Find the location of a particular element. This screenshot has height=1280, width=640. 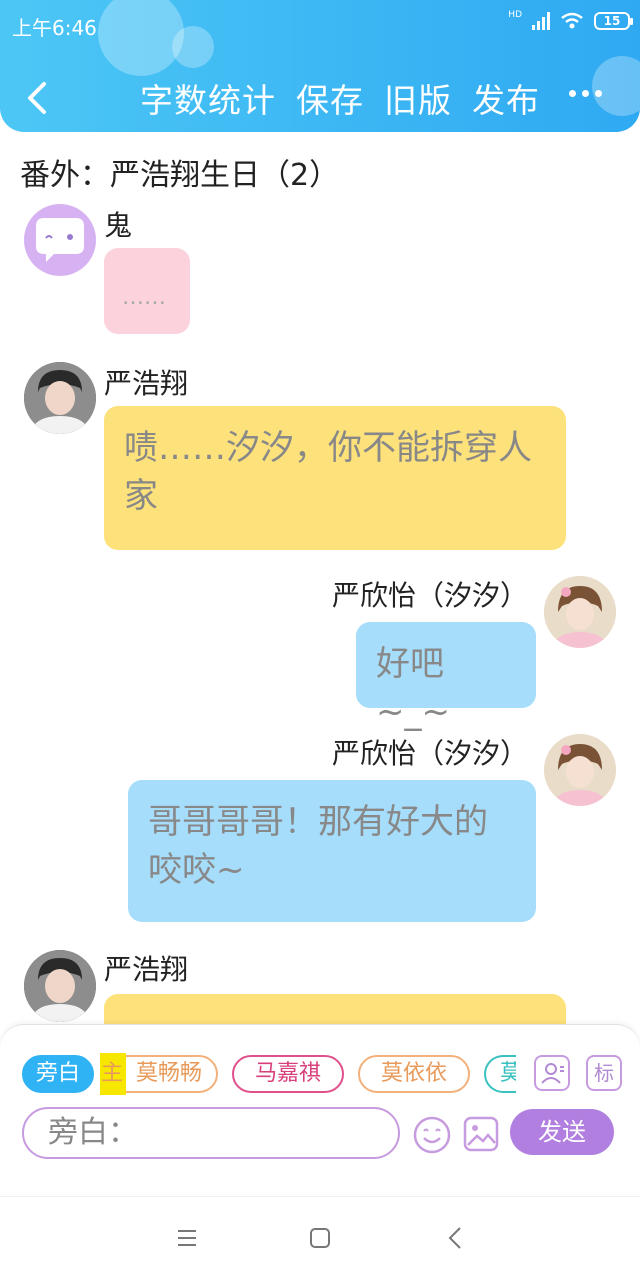

back-triangle-icon is located at coordinates (455, 1238).